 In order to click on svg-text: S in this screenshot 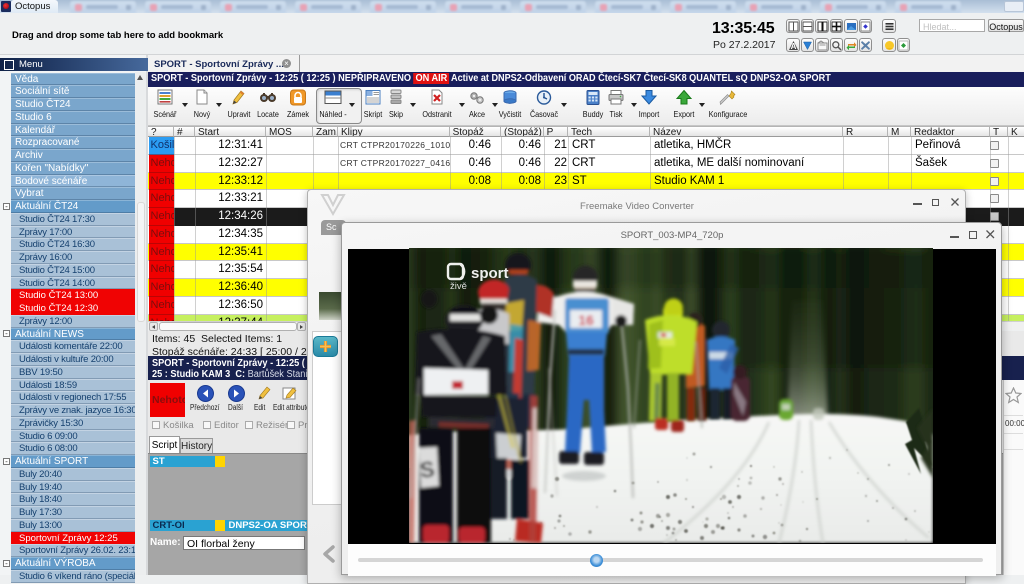, I will do `click(427, 469)`.